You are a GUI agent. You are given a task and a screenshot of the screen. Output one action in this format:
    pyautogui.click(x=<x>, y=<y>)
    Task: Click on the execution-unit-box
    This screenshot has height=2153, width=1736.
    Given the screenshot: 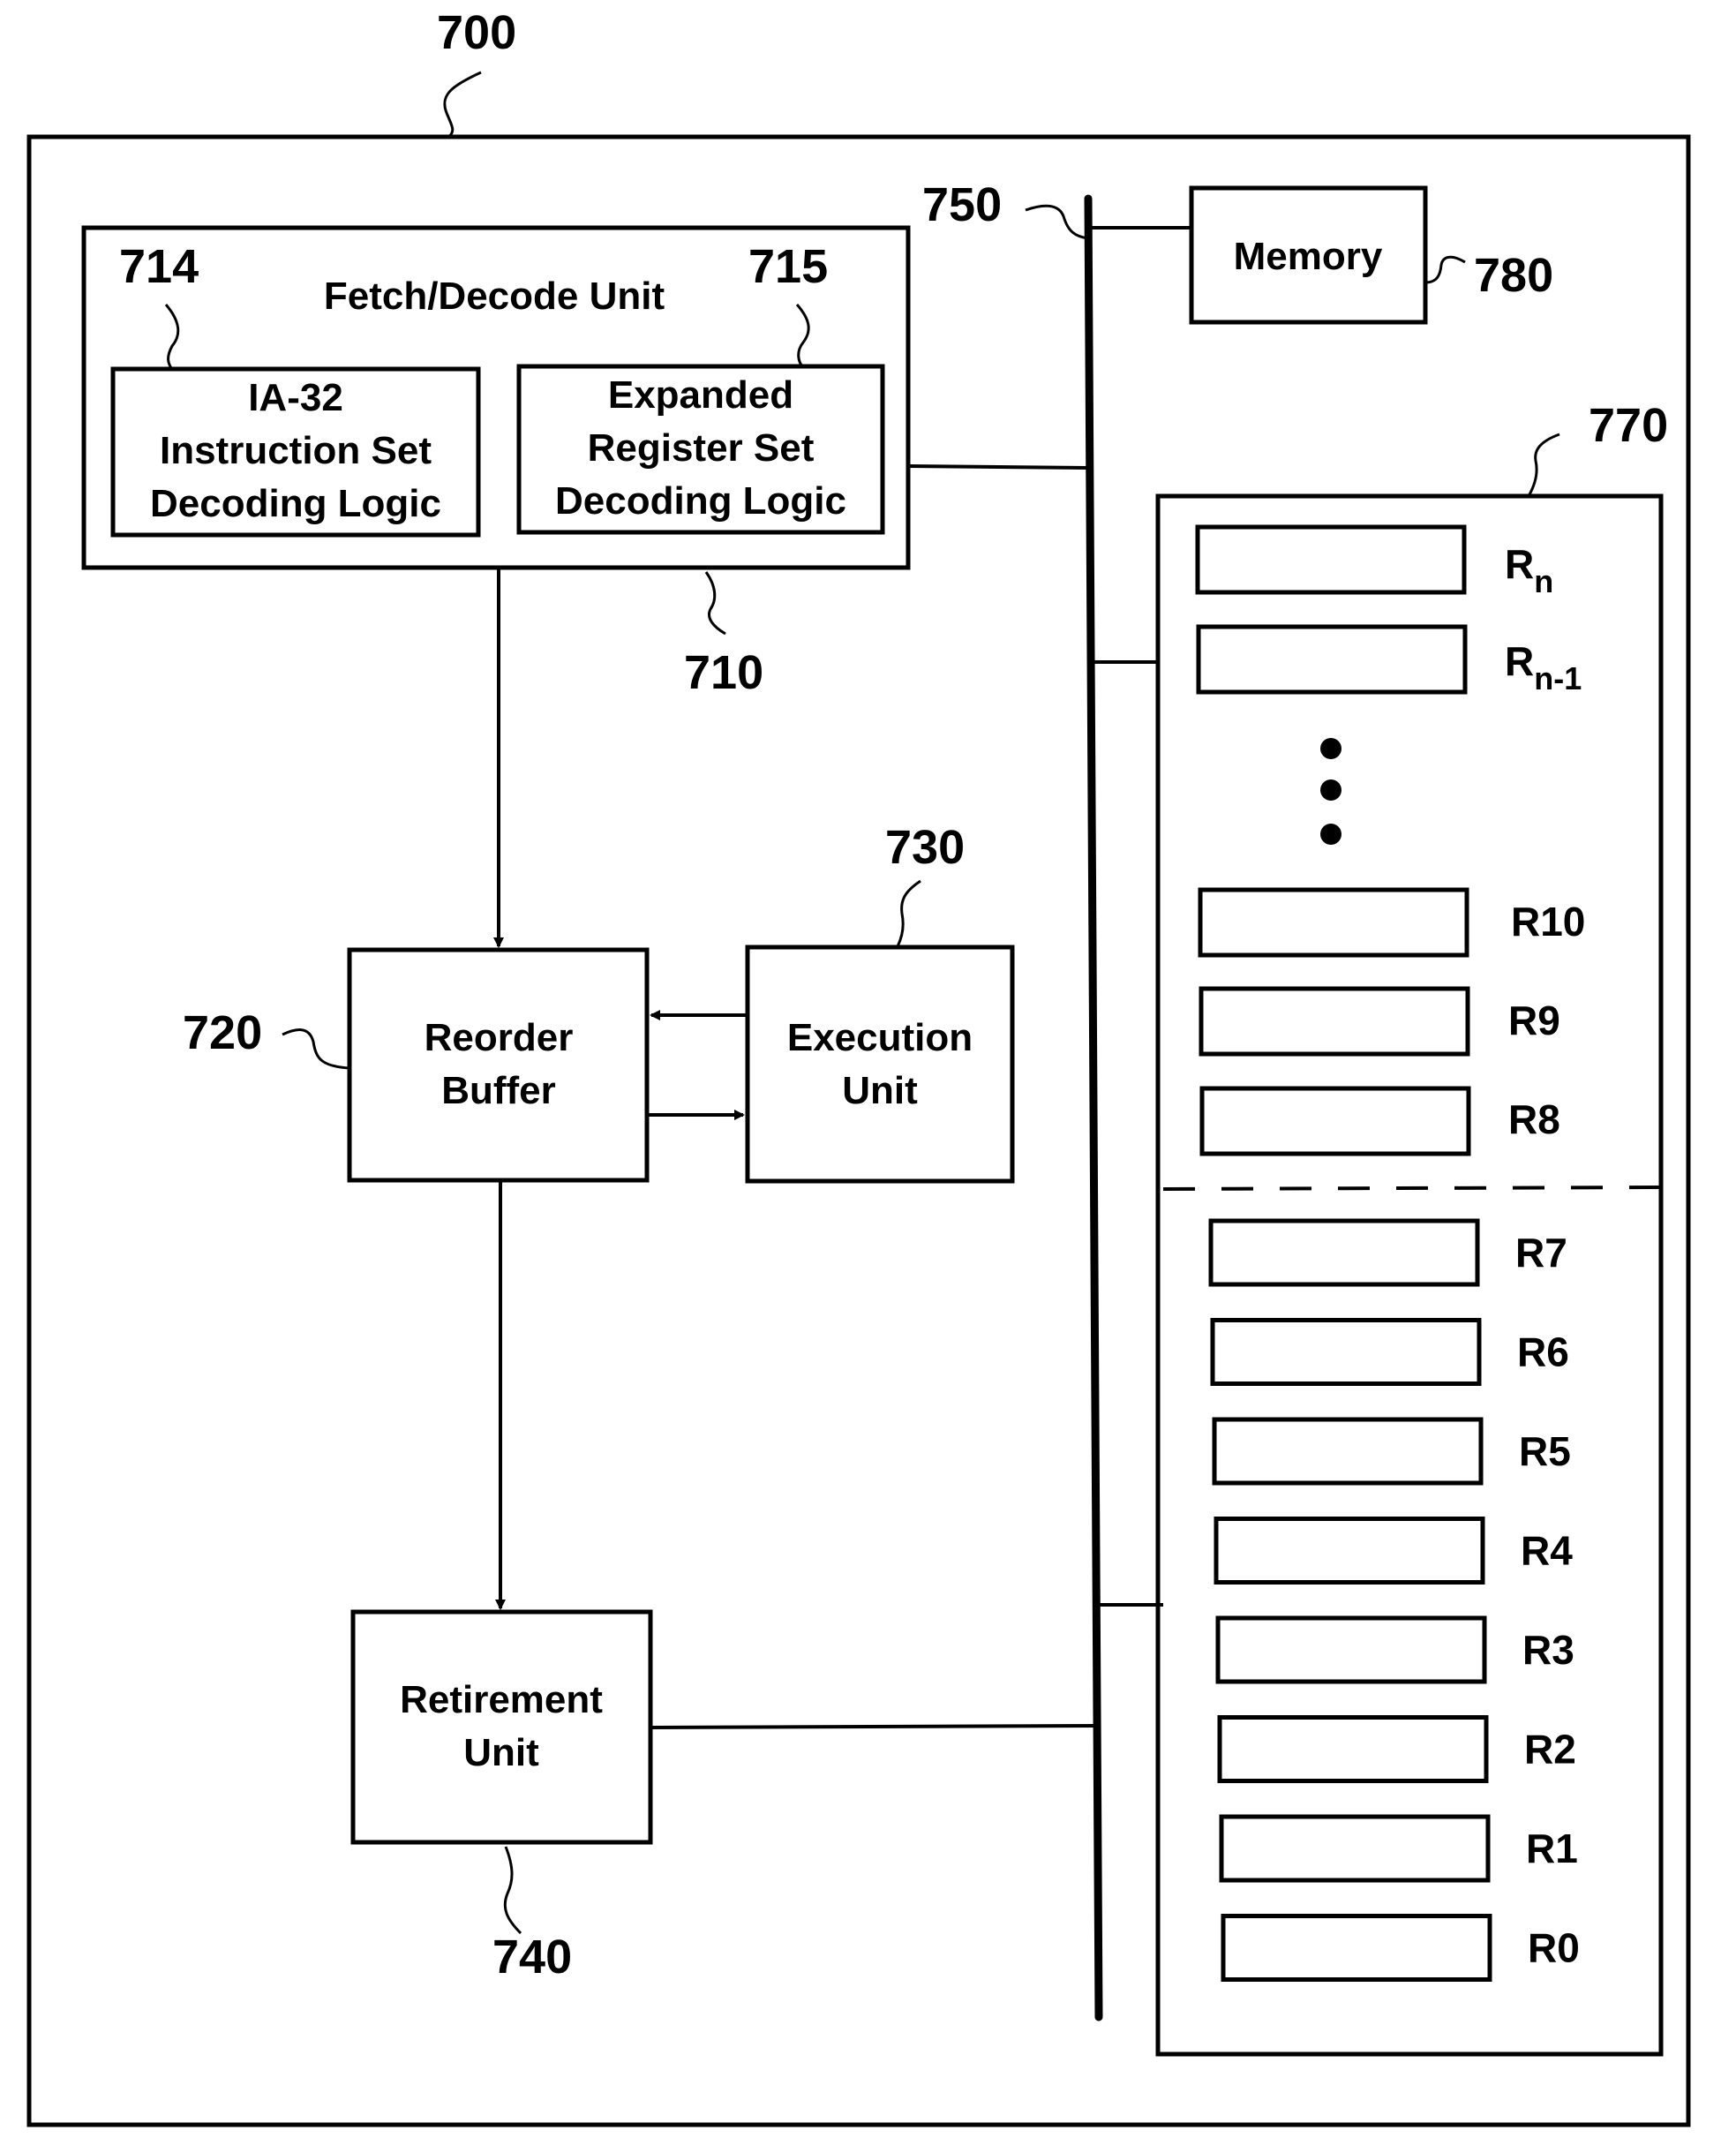 What is the action you would take?
    pyautogui.click(x=880, y=1065)
    